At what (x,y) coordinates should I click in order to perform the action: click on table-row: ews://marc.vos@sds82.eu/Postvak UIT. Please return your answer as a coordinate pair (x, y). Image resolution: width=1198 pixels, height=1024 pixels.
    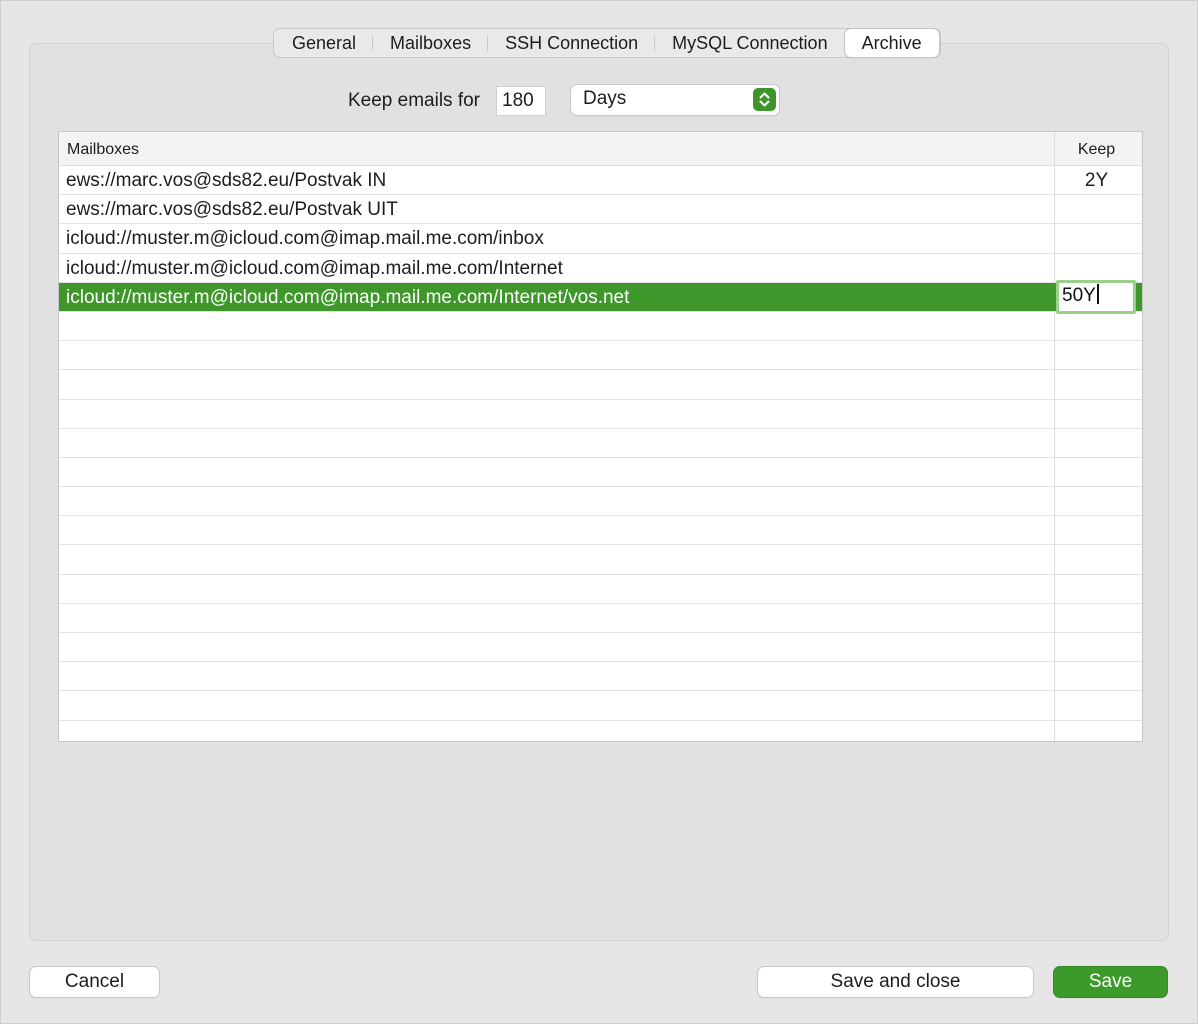
    Looking at the image, I should click on (600, 210).